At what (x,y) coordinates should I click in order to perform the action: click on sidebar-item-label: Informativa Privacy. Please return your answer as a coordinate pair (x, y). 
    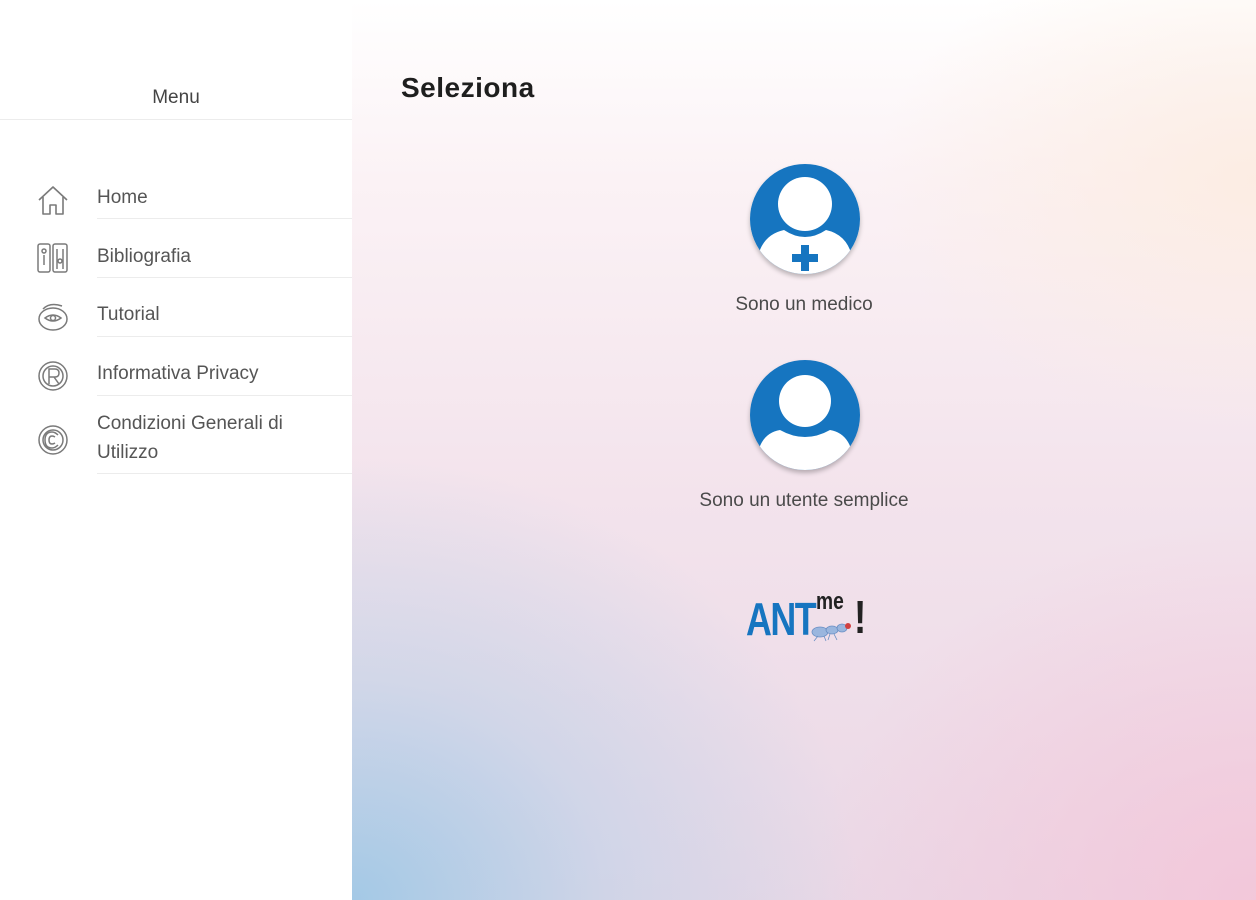
    Looking at the image, I should click on (178, 373).